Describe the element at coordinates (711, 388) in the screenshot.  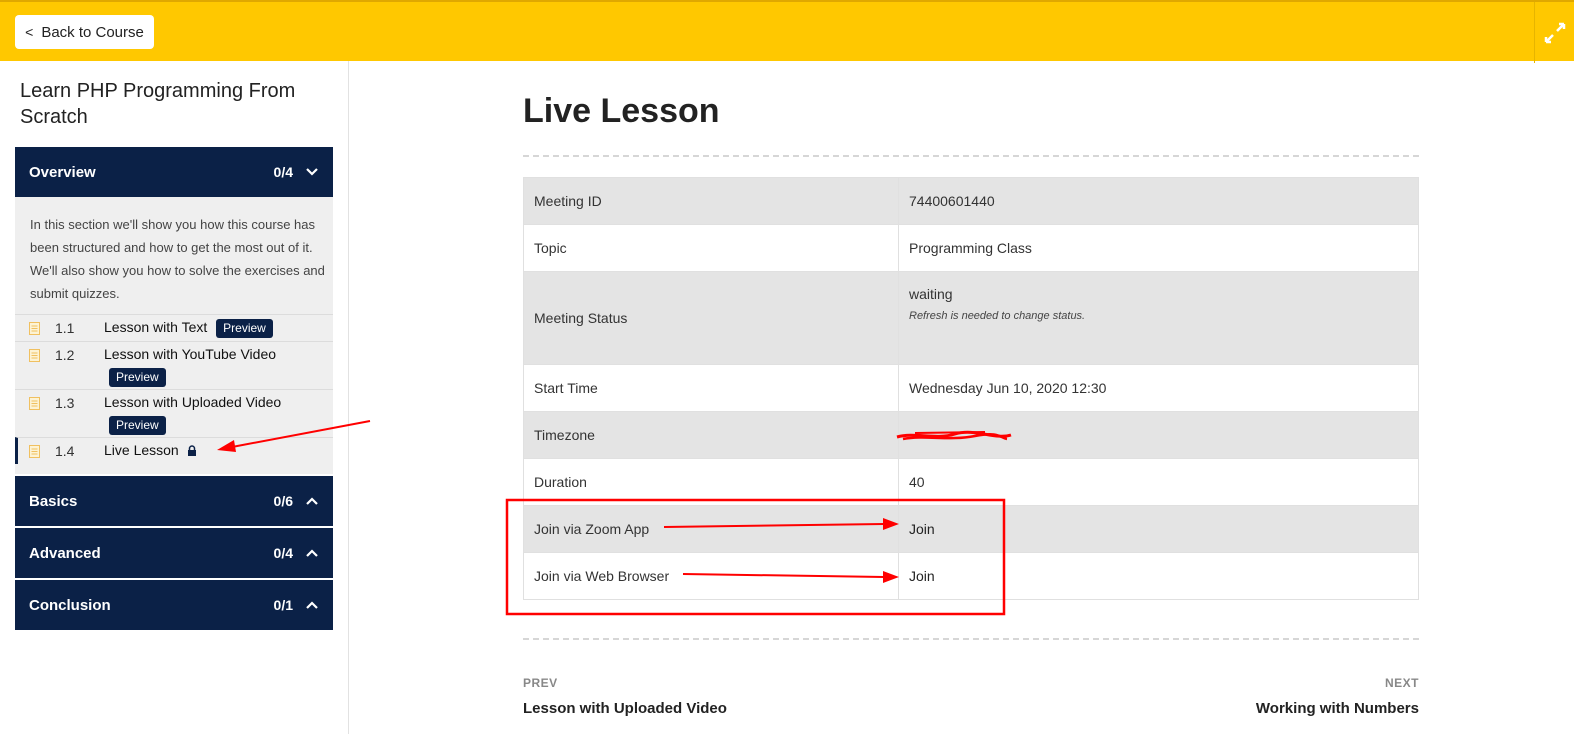
I see `row-key: Start Time` at that location.